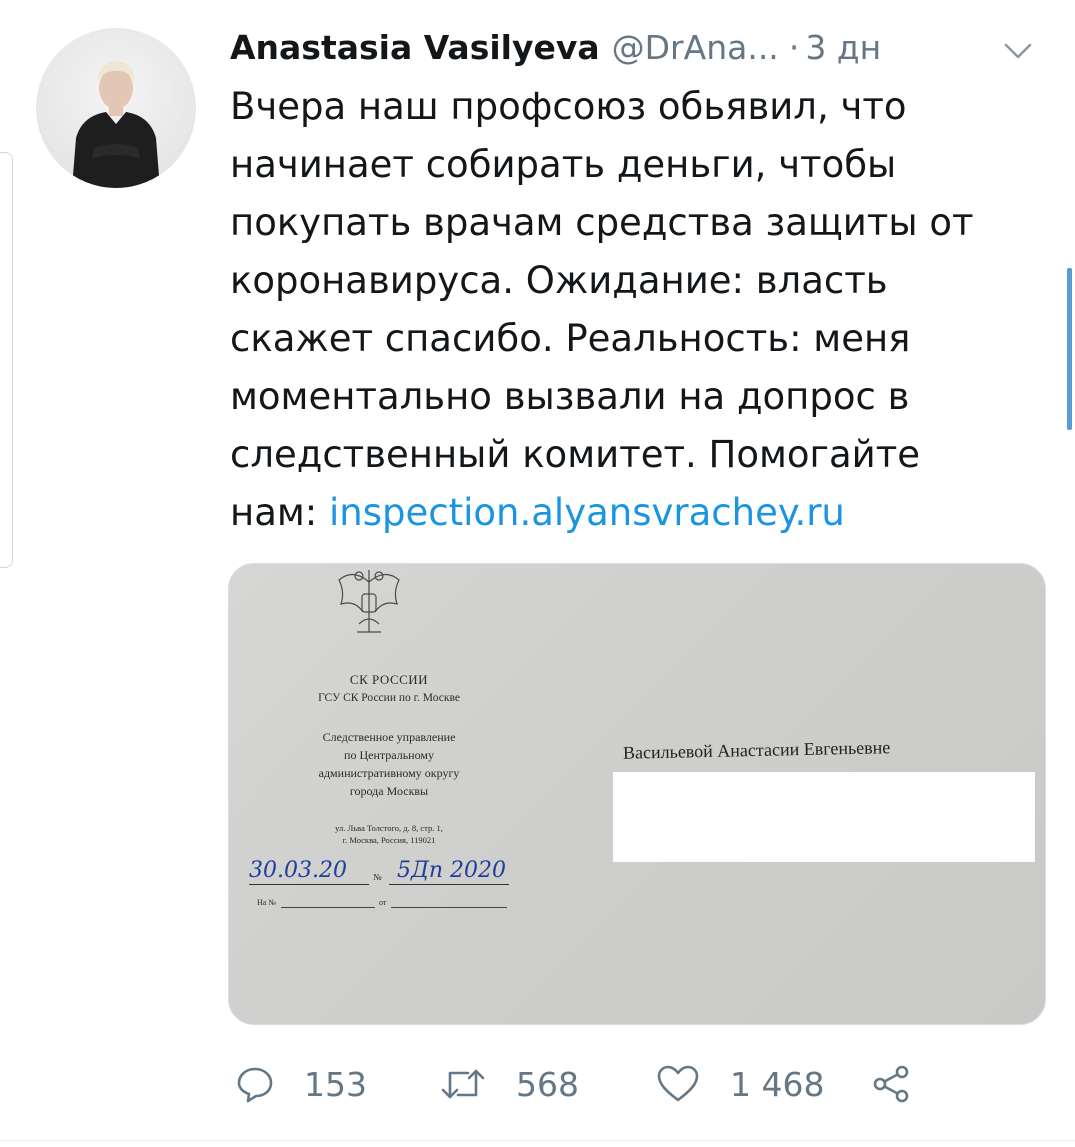 The height and width of the screenshot is (1147, 1075). What do you see at coordinates (563, 164) in the screenshot?
I see `tweet-text-line: начинает собирать деньги, чтобы` at bounding box center [563, 164].